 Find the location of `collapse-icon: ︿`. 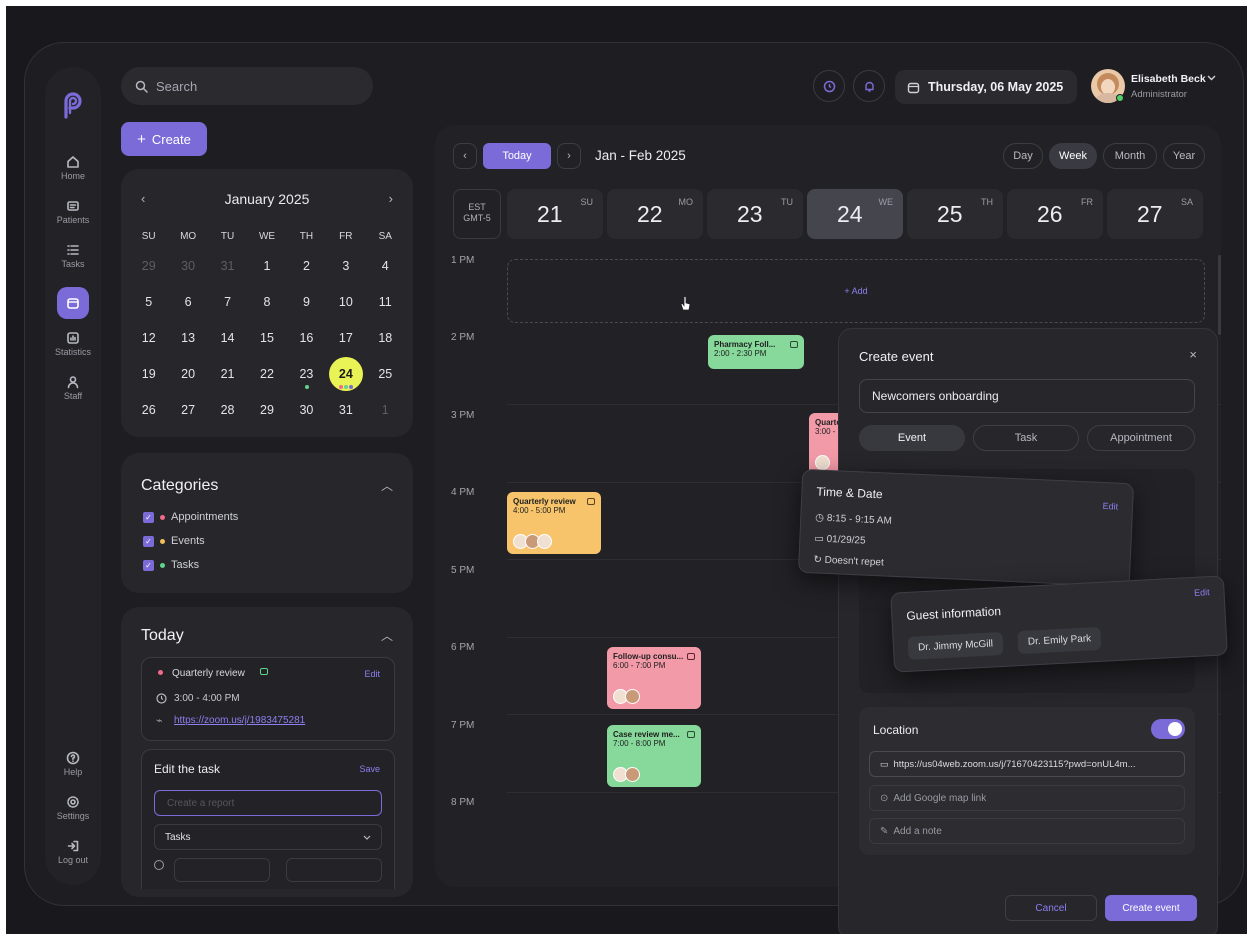

collapse-icon: ︿ is located at coordinates (387, 485).